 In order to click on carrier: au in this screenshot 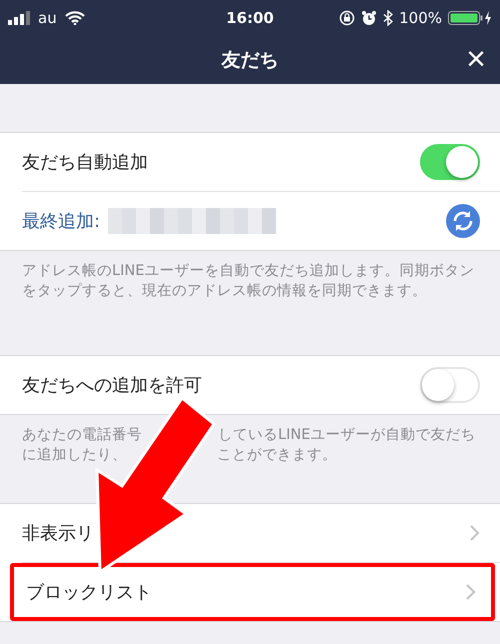, I will do `click(47, 18)`.